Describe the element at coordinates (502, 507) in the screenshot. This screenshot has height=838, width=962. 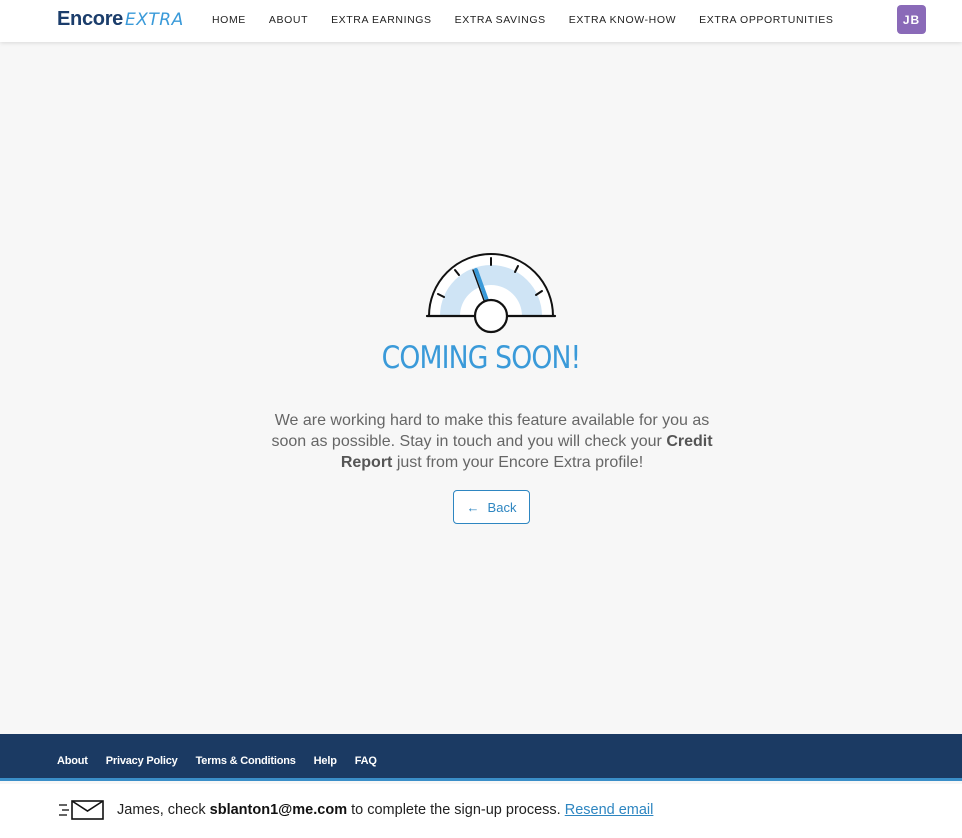
I see `back-button-label: Back` at that location.